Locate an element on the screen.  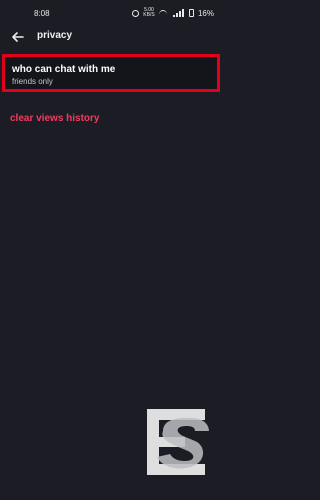
arrow-left-icon is located at coordinates (18, 37).